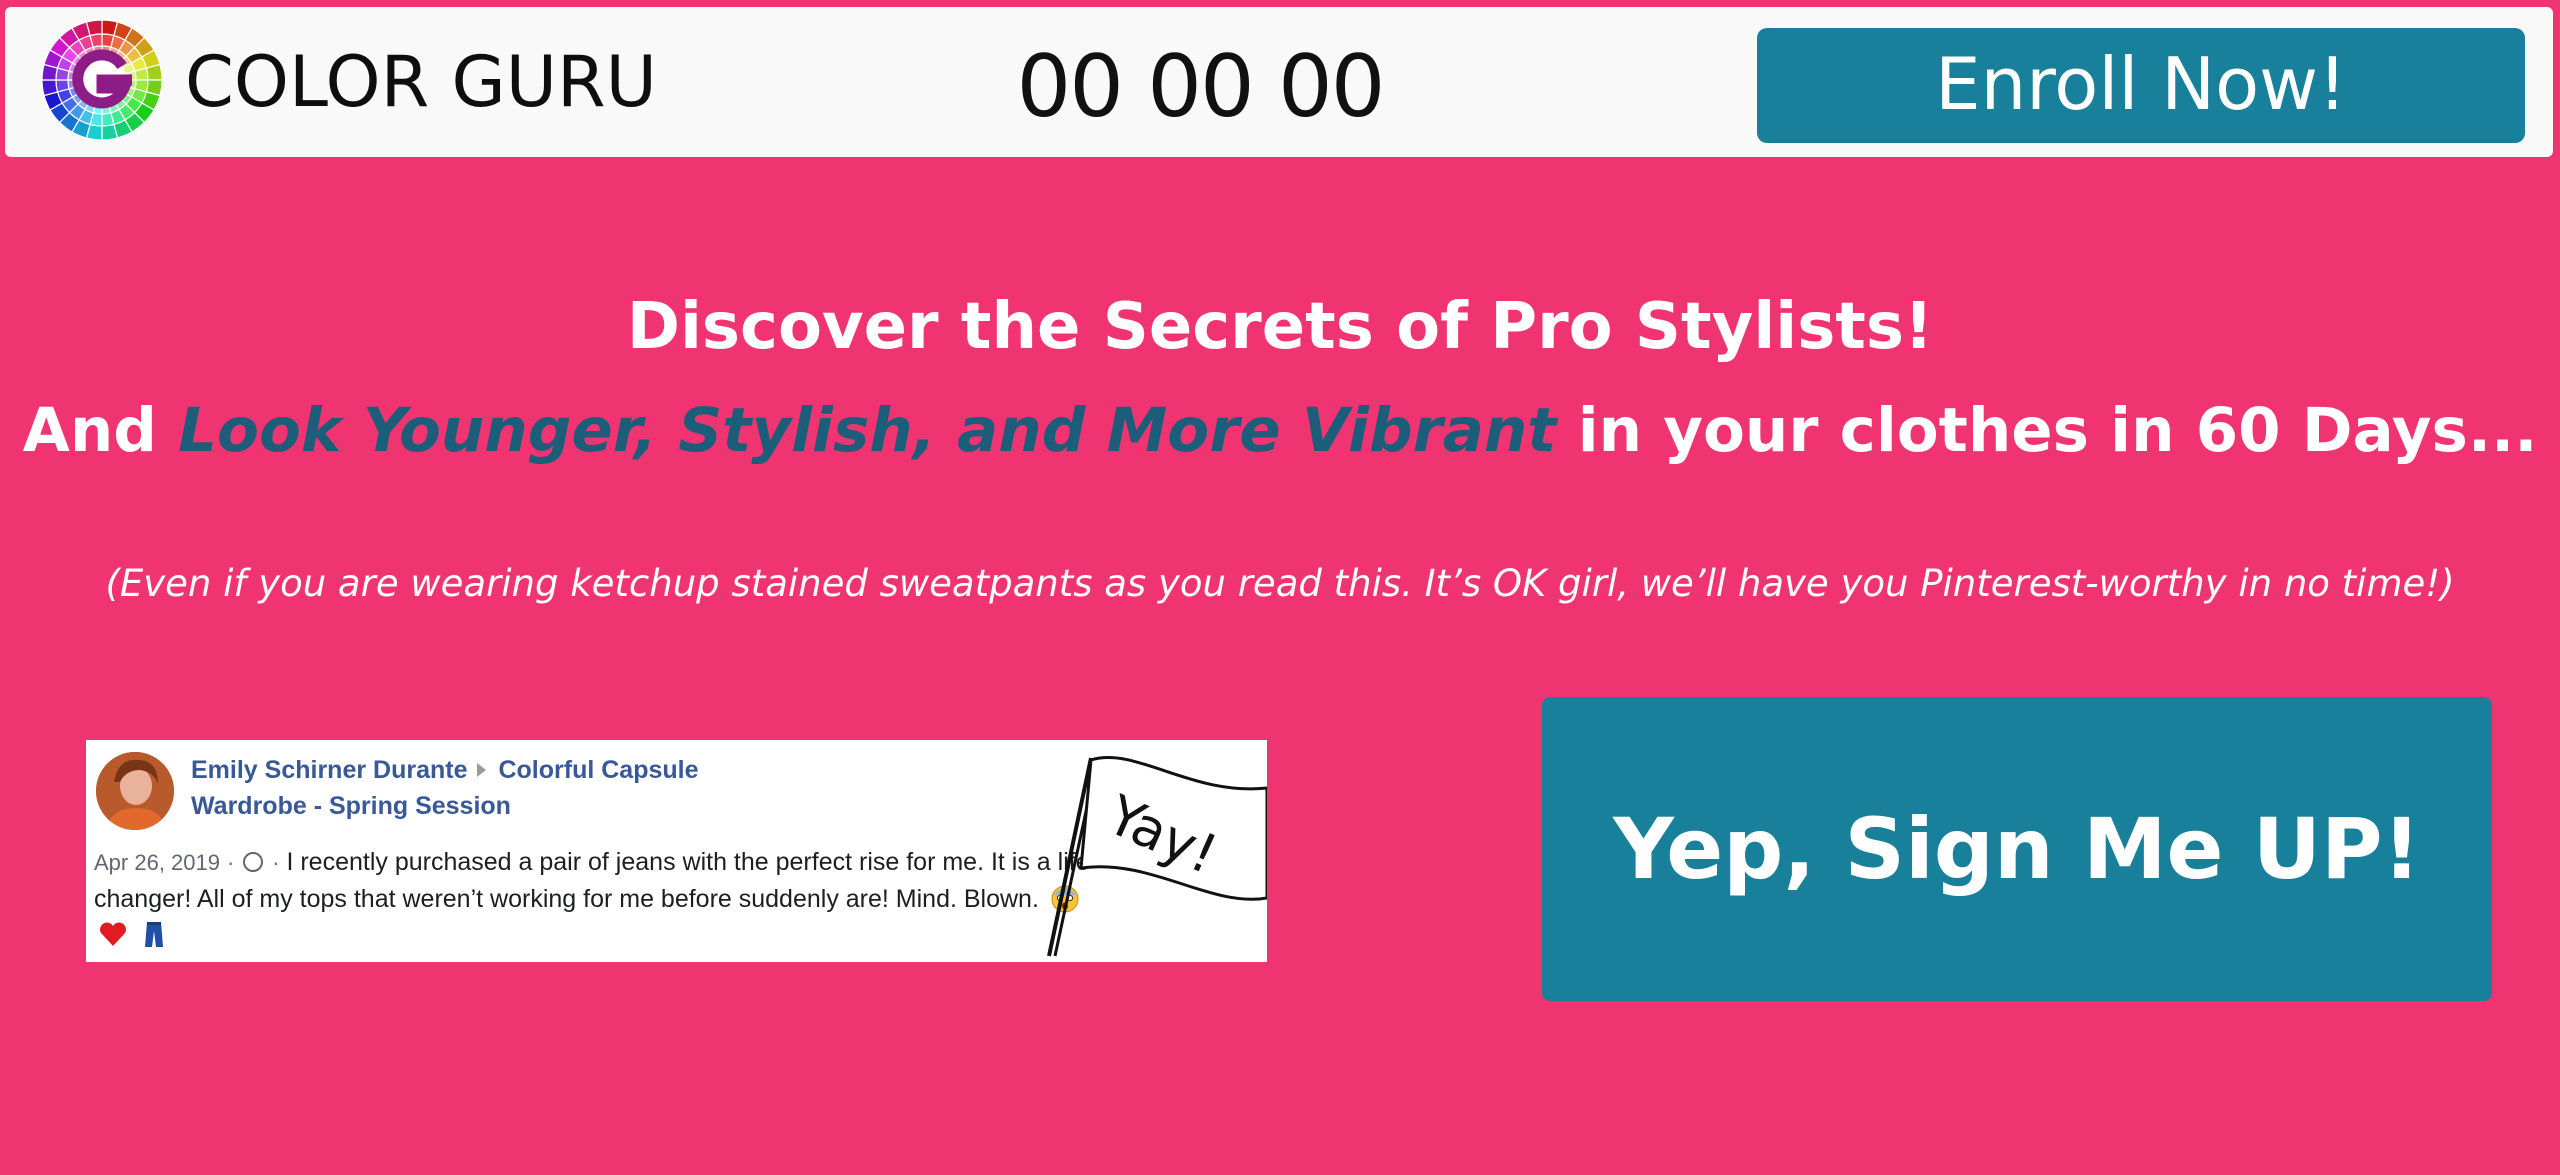 The height and width of the screenshot is (1175, 2560). What do you see at coordinates (113, 934) in the screenshot?
I see `red-heart-emoji-icon` at bounding box center [113, 934].